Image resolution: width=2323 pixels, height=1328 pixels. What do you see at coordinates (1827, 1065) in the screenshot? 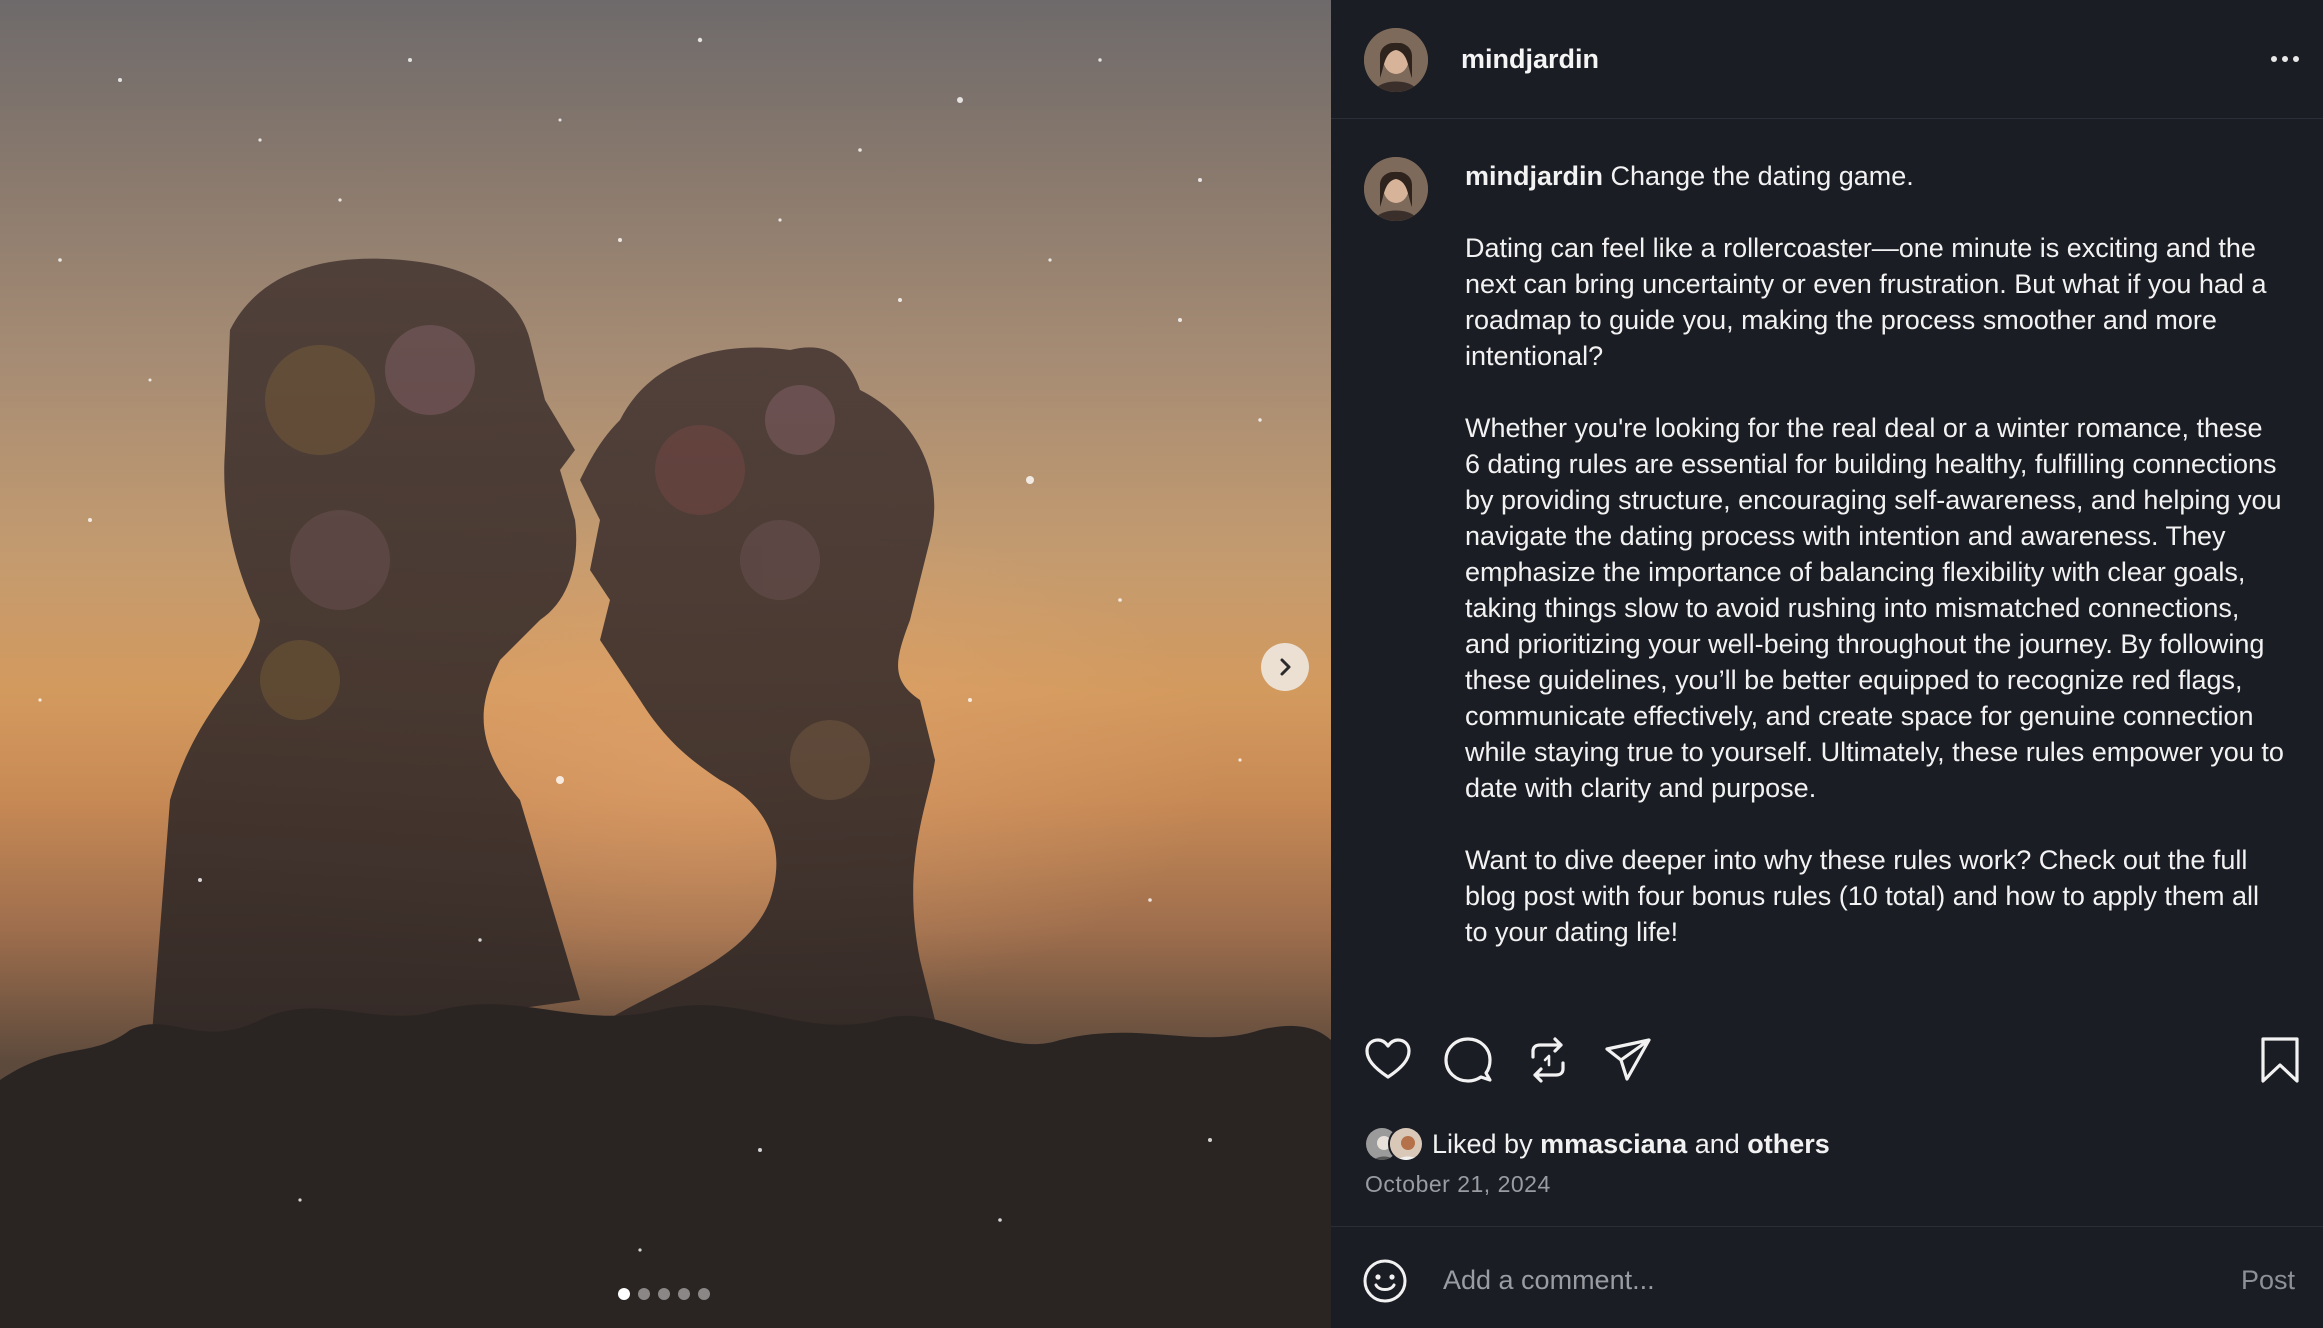
I see `action-bar` at bounding box center [1827, 1065].